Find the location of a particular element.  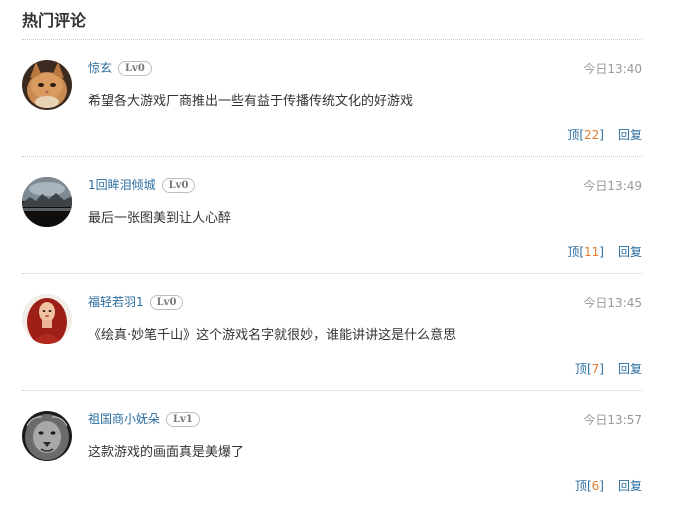

level-badge: Lv1 is located at coordinates (183, 419).